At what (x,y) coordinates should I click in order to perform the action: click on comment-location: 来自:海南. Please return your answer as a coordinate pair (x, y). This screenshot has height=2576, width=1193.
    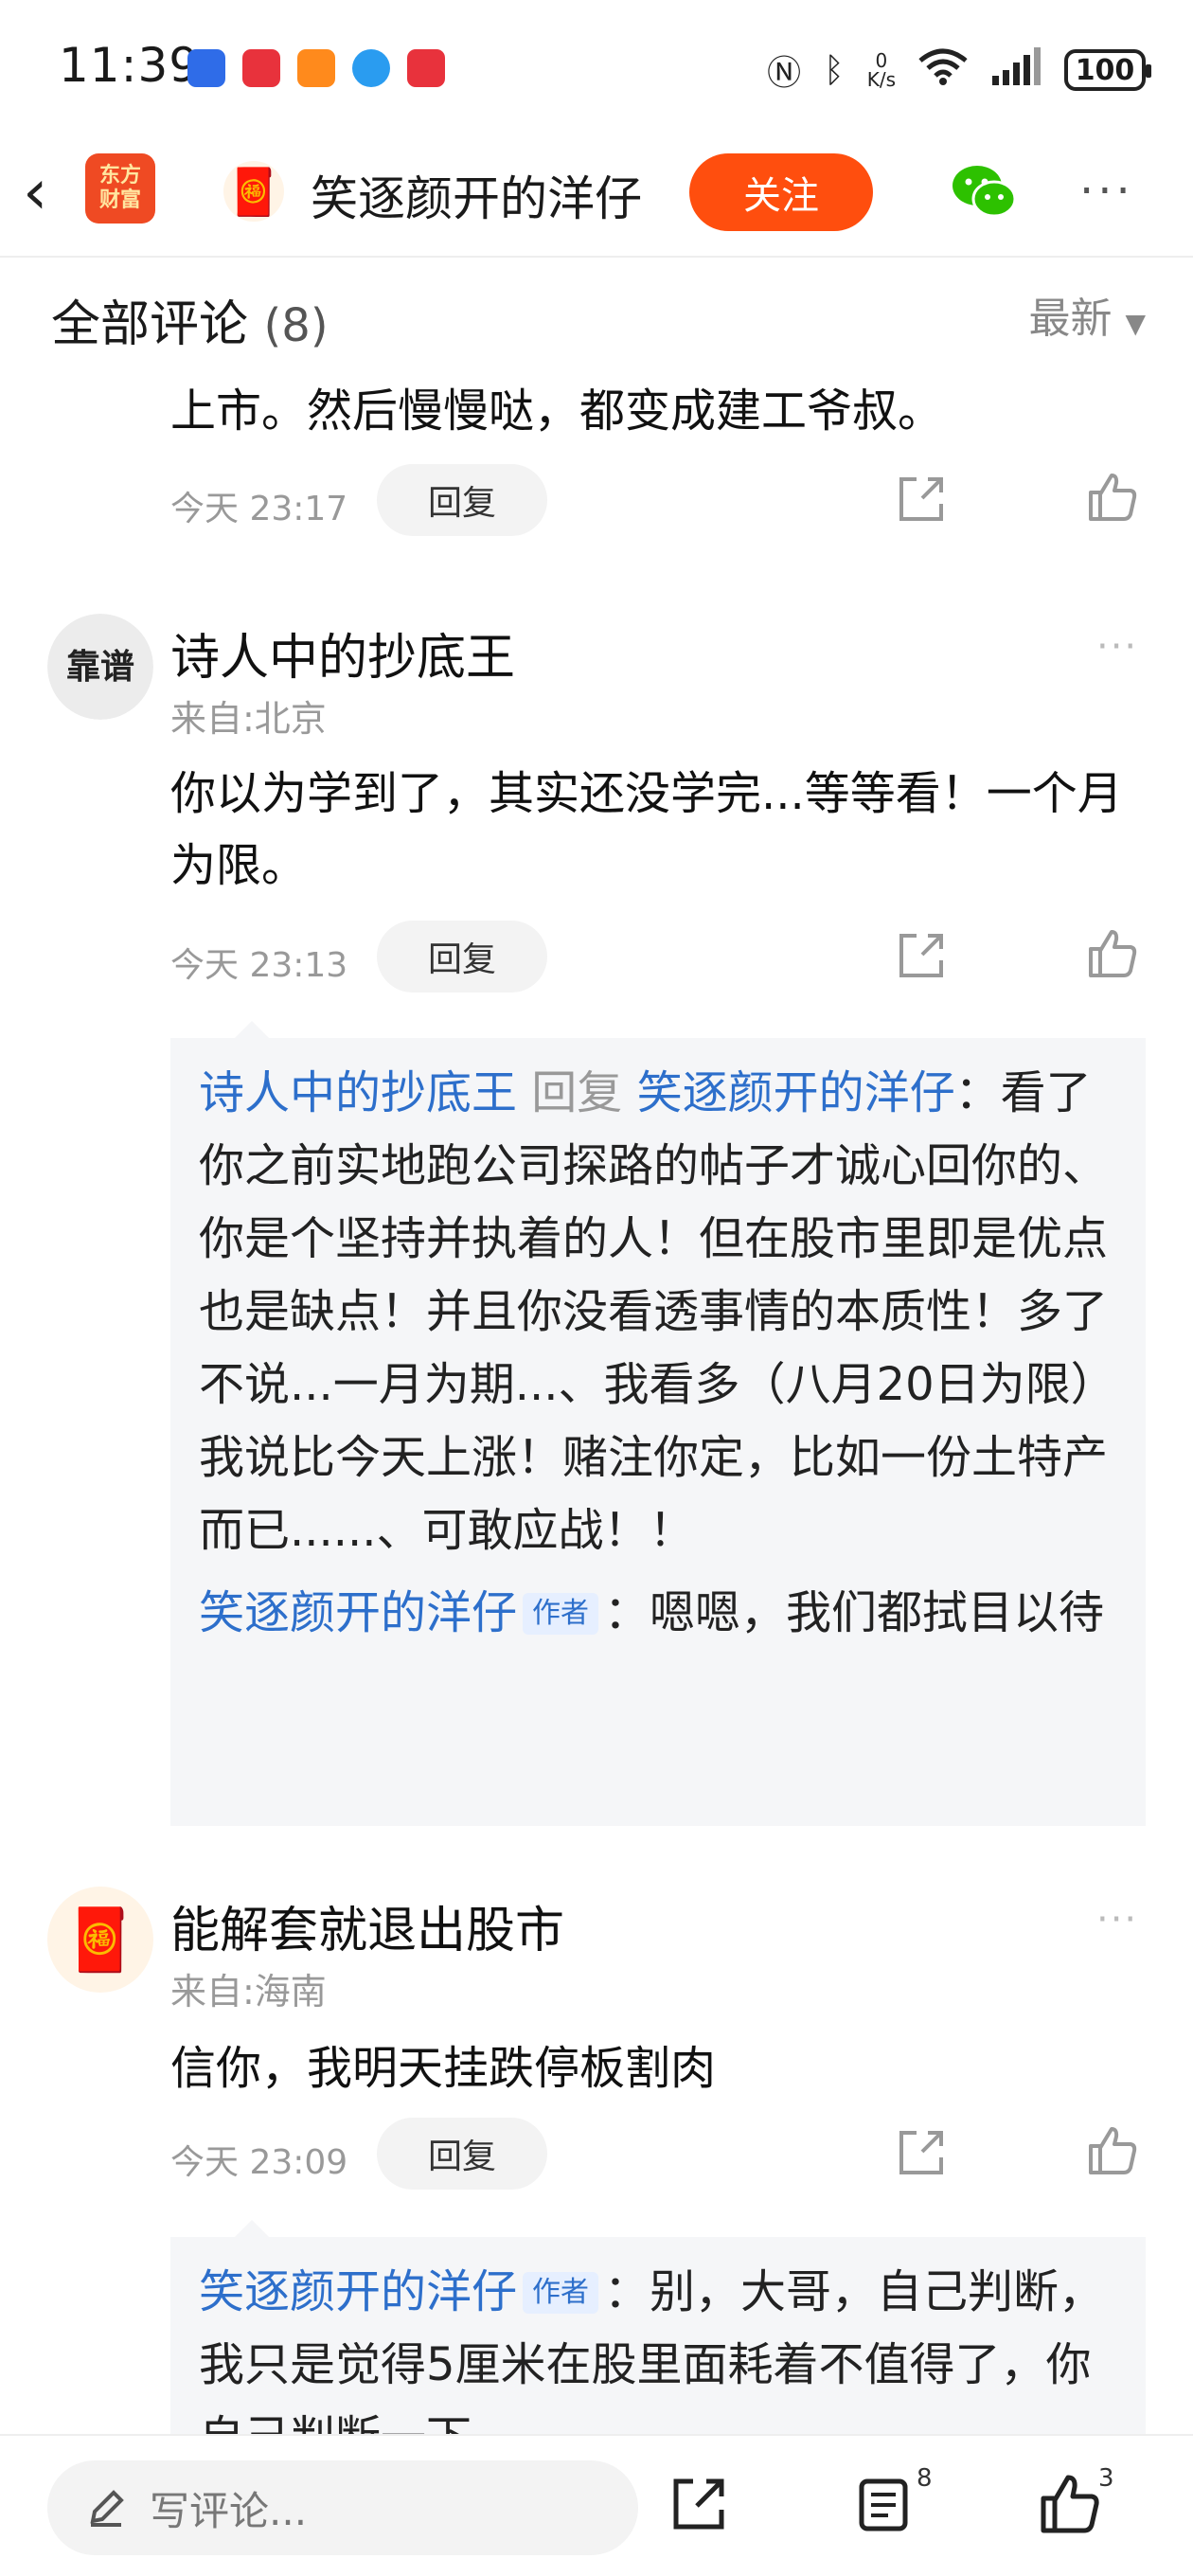
    Looking at the image, I should click on (248, 1991).